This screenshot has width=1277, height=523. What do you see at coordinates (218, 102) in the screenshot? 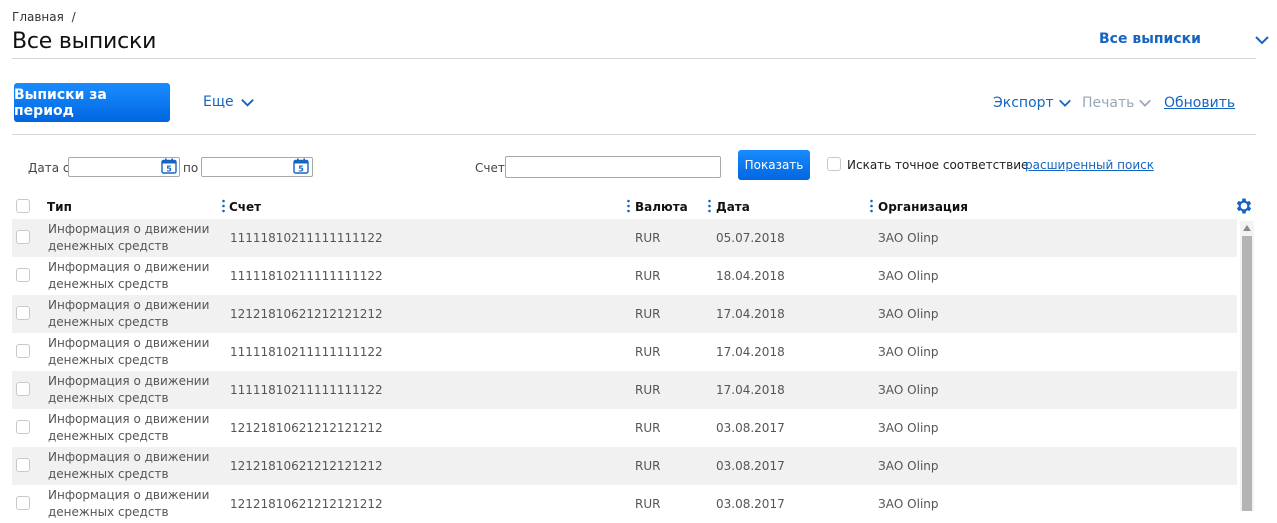
I see `more-label: Еще` at bounding box center [218, 102].